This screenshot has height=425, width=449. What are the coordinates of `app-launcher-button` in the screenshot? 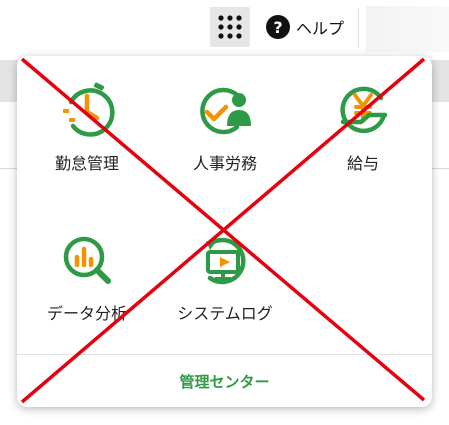 It's located at (230, 27).